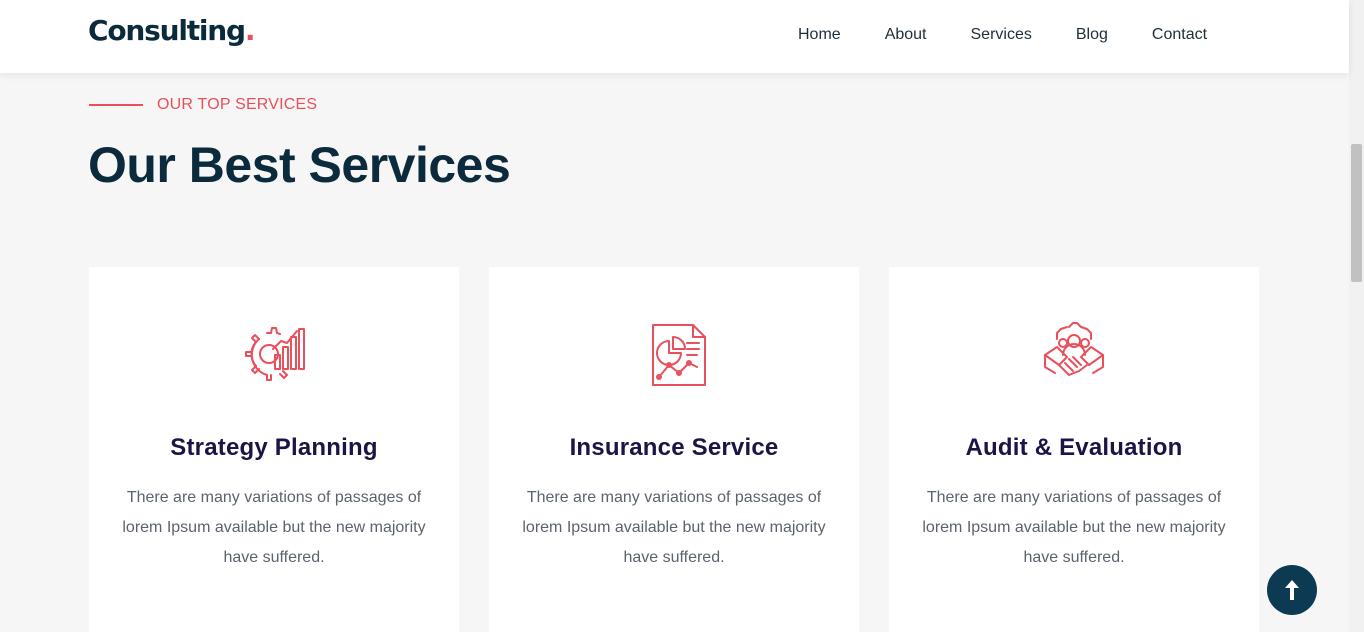 The height and width of the screenshot is (632, 1364). What do you see at coordinates (906, 35) in the screenshot?
I see `nav-about: About` at bounding box center [906, 35].